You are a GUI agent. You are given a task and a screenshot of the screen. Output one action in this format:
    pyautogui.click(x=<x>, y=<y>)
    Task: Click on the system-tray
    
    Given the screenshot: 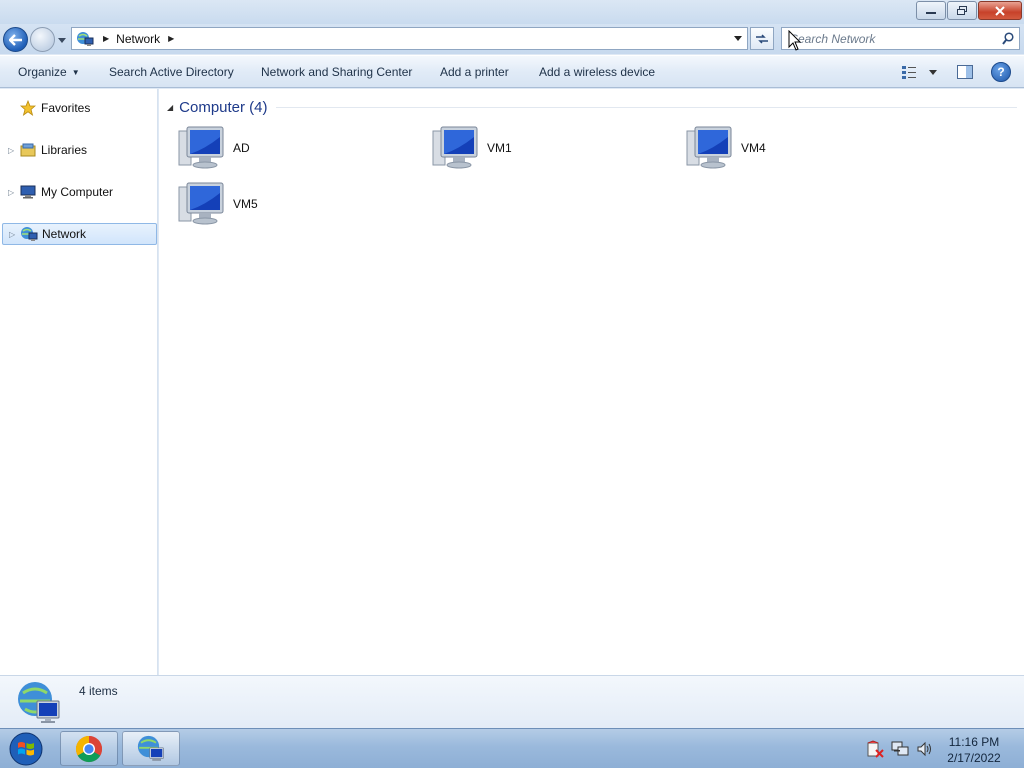 What is the action you would take?
    pyautogui.click(x=900, y=749)
    